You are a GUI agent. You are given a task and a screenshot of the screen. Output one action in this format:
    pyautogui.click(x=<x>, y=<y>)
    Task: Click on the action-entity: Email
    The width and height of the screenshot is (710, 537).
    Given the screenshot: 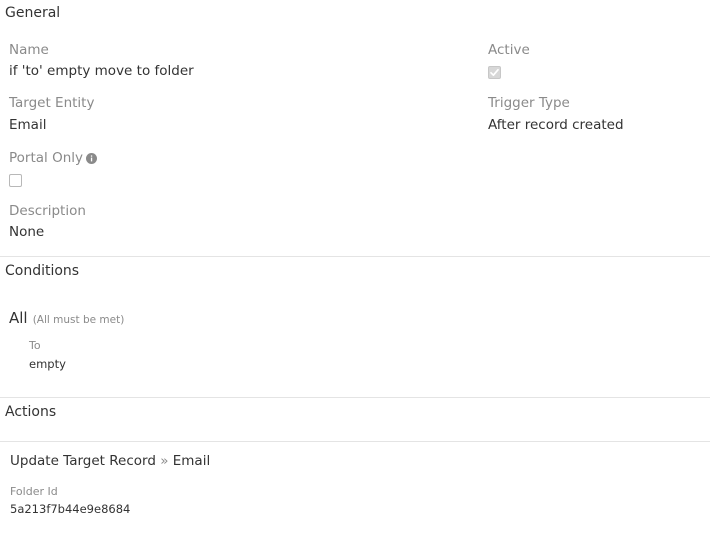 What is the action you would take?
    pyautogui.click(x=191, y=461)
    